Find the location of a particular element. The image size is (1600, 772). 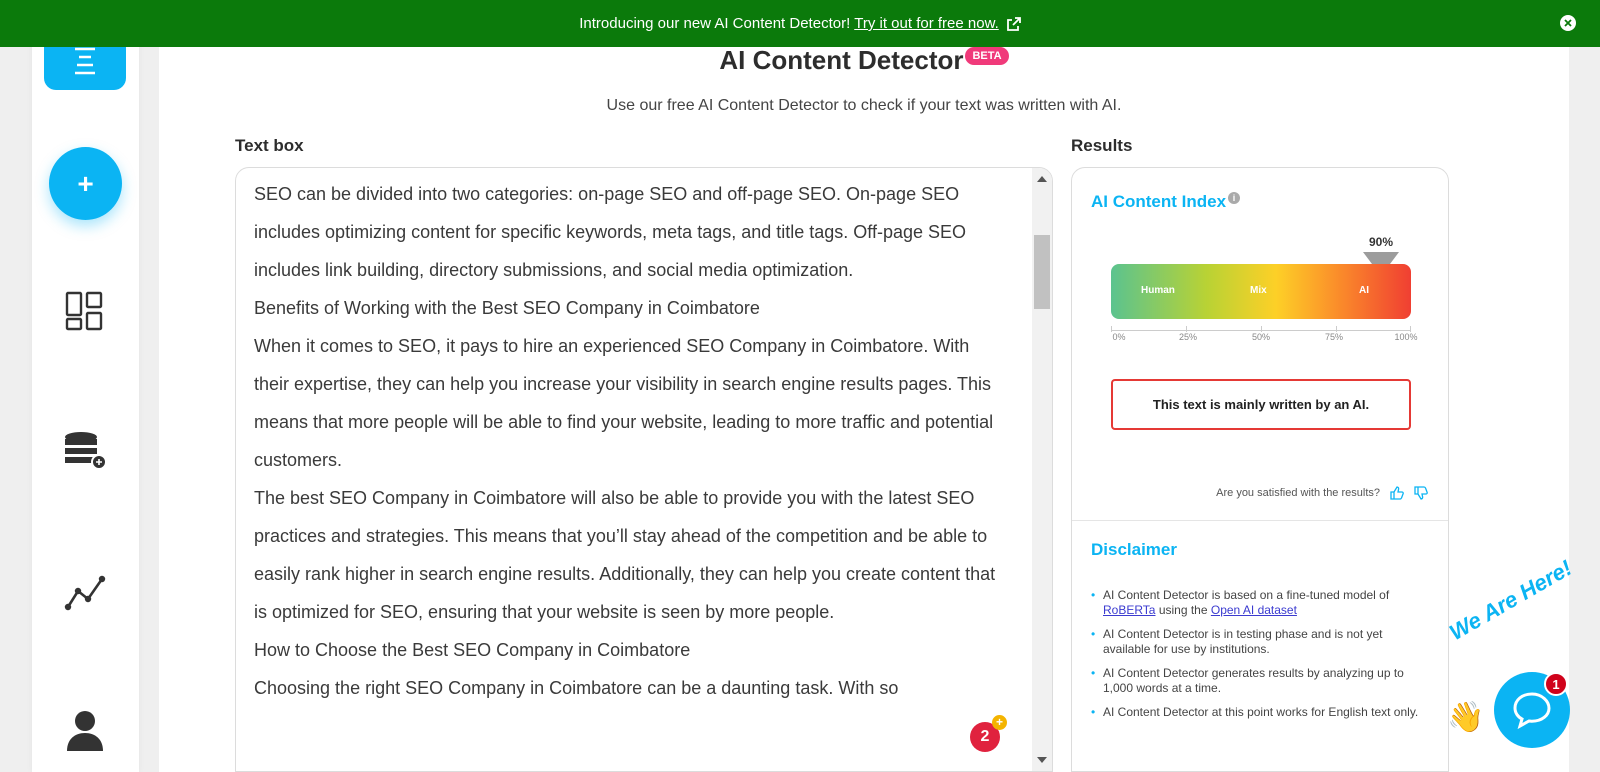

close-icon is located at coordinates (1568, 23).